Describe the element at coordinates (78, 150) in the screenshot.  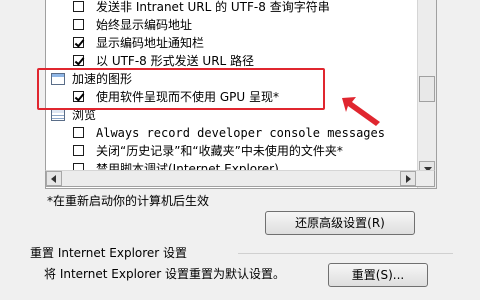
I see `checkbox-close-unused-folders` at that location.